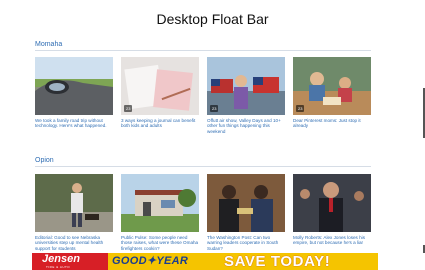 Image resolution: width=425 pixels, height=270 pixels. What do you see at coordinates (277, 261) in the screenshot?
I see `save-today-cta: SAVE TODAY!` at bounding box center [277, 261].